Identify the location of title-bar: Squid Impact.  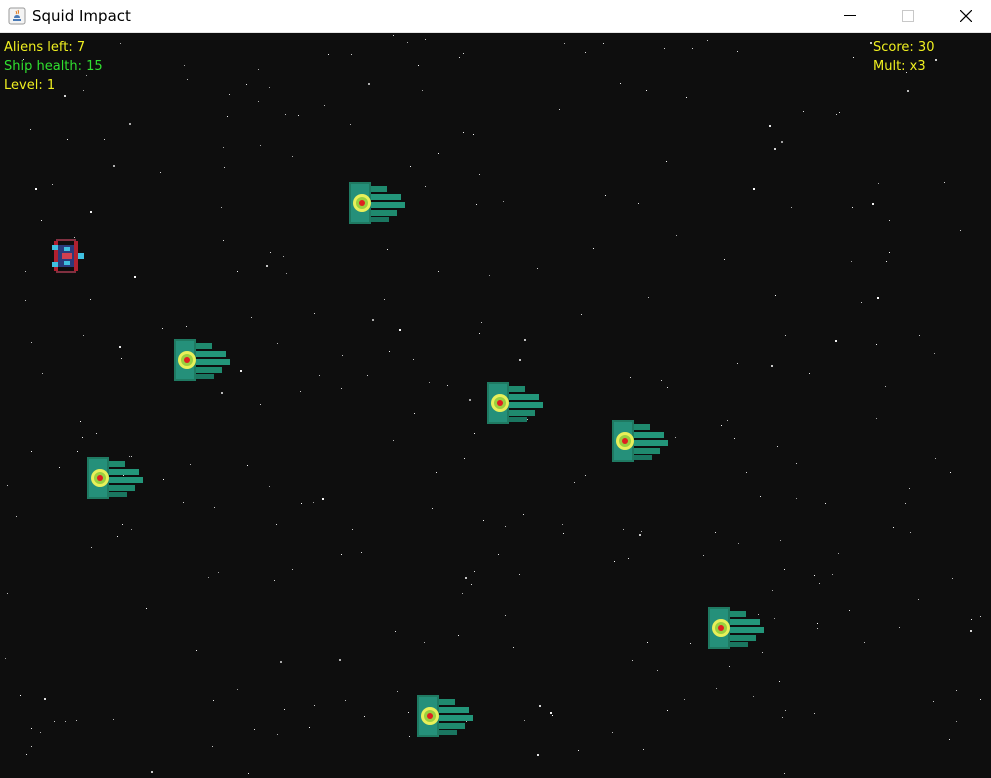
(495, 16).